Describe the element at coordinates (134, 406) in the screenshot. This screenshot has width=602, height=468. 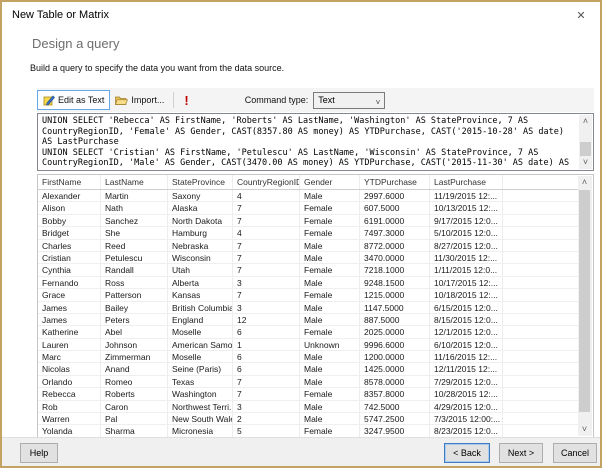
I see `grid-cell: Caron` at that location.